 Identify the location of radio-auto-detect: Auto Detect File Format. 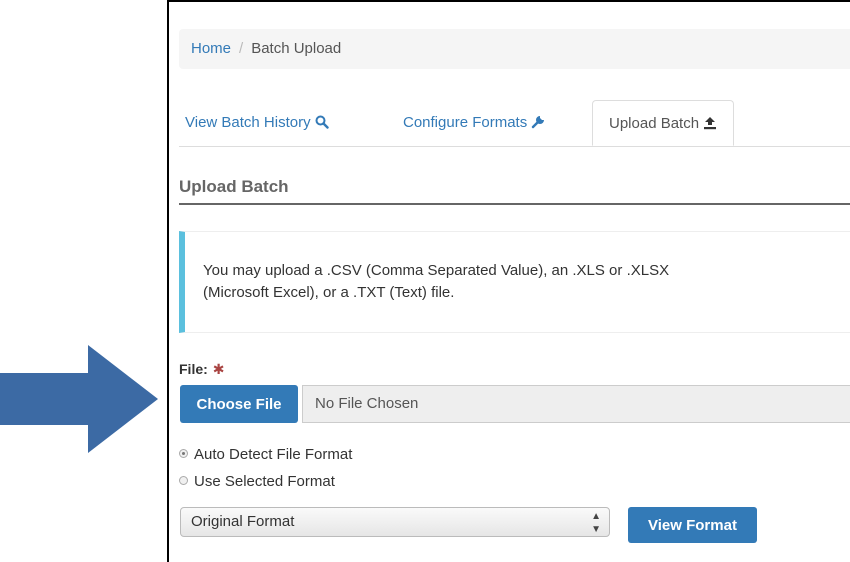
(265, 455).